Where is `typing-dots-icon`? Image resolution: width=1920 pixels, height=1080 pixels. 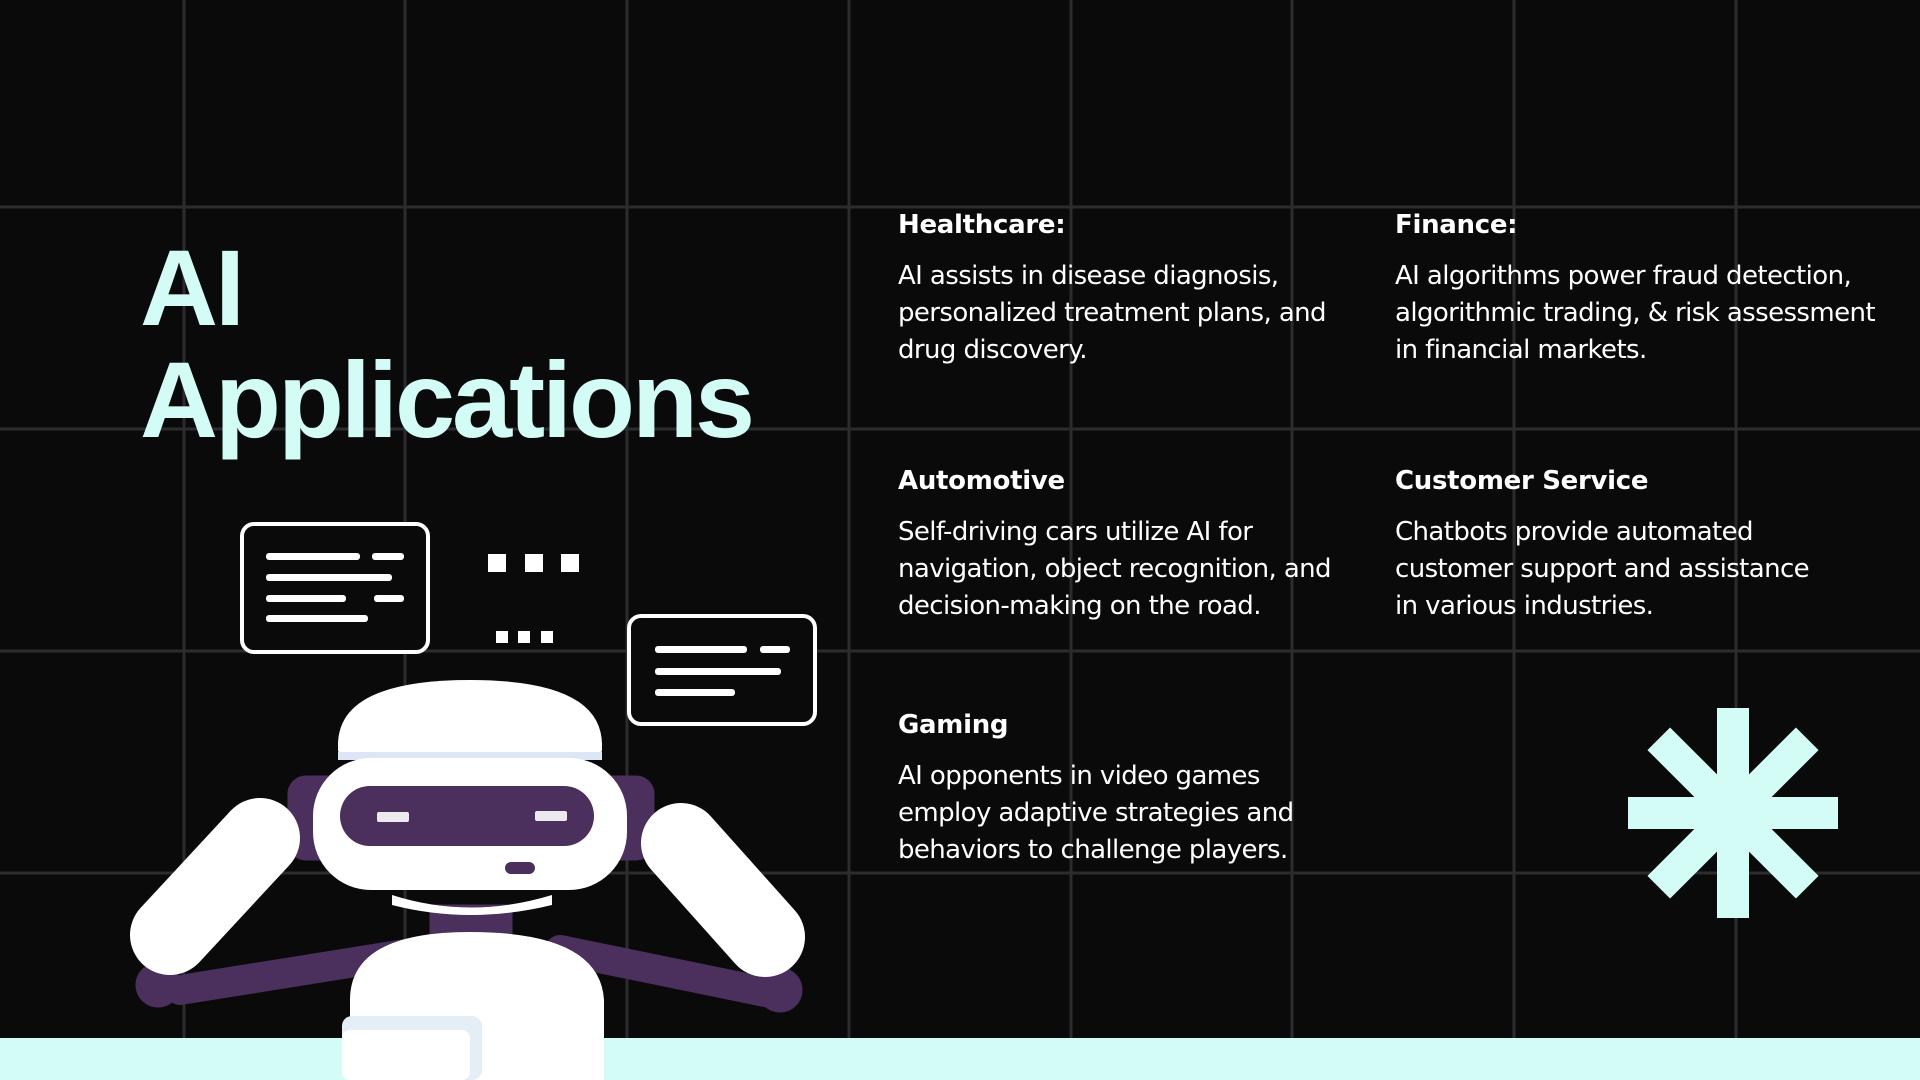
typing-dots-icon is located at coordinates (533, 598).